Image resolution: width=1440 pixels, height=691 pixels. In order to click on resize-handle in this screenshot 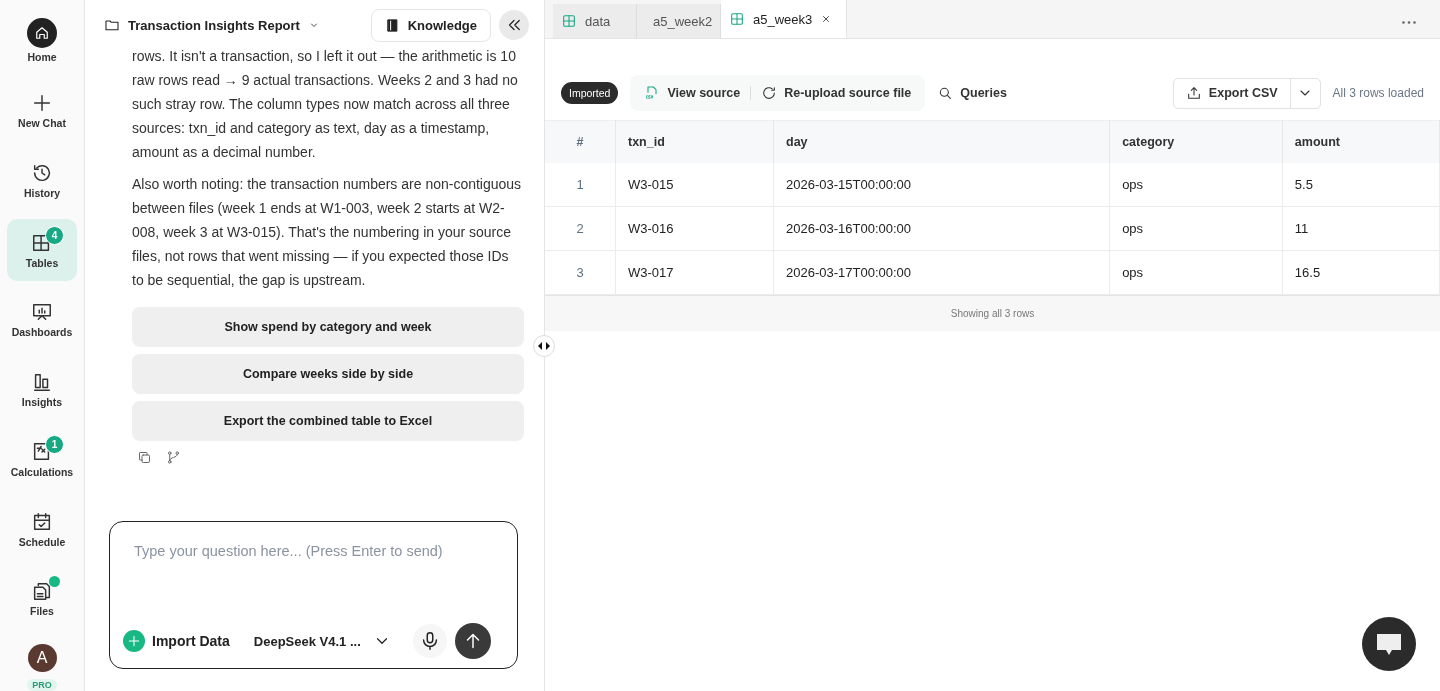, I will do `click(544, 346)`.